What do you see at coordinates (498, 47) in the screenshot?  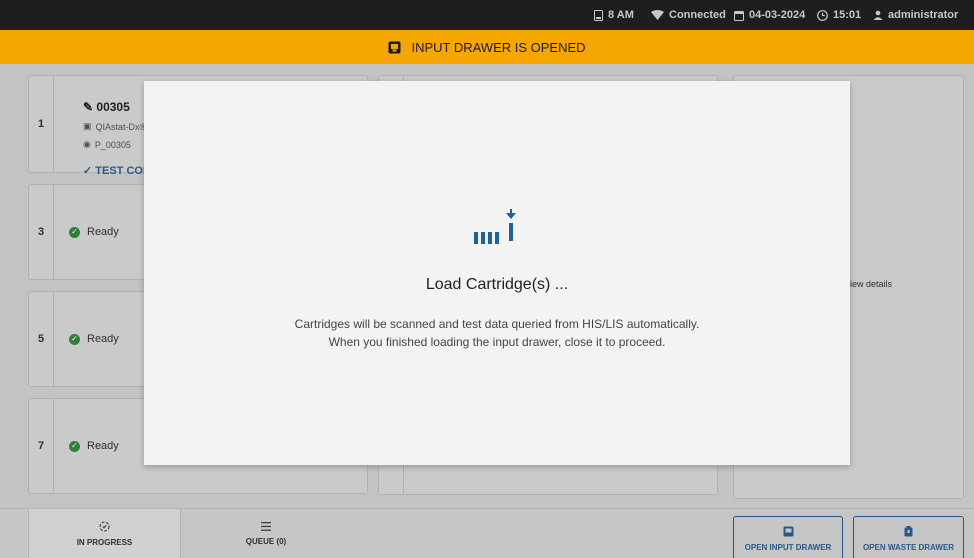 I see `alert-text: INPUT DRAWER IS OPENED` at bounding box center [498, 47].